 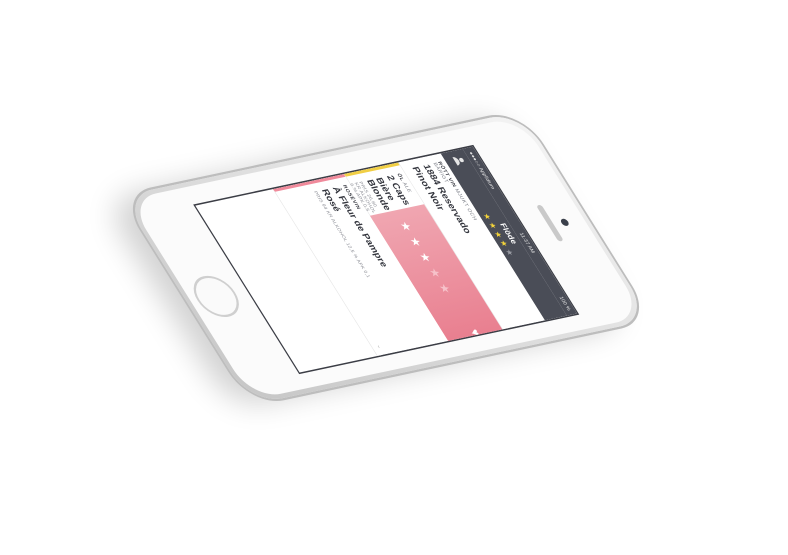 What do you see at coordinates (379, 347) in the screenshot?
I see `chevron-down-icon: ⌄` at bounding box center [379, 347].